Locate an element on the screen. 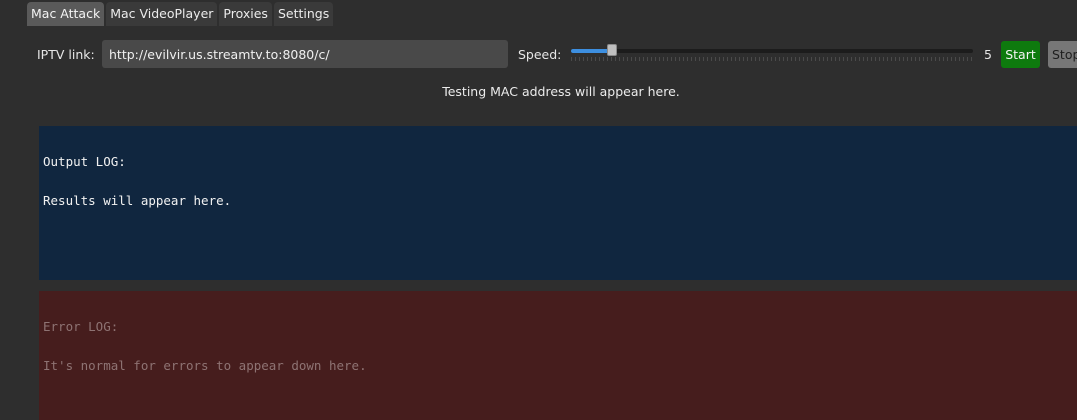 The width and height of the screenshot is (1077, 420). output-log-title: Output LOG: is located at coordinates (84, 161).